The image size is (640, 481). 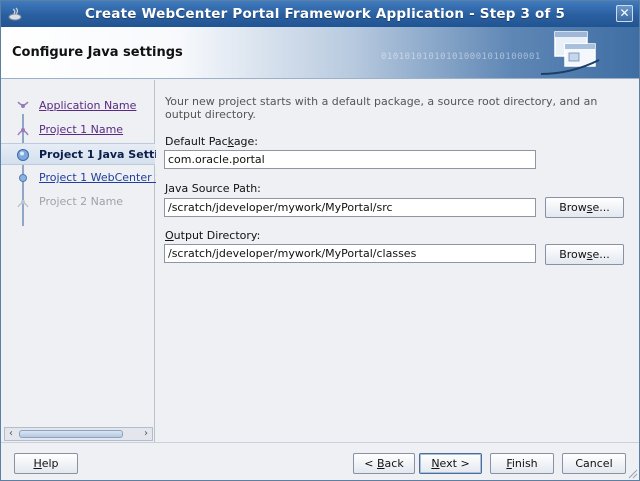 I want to click on step-project-2-name: Project 2 Name, so click(x=78, y=202).